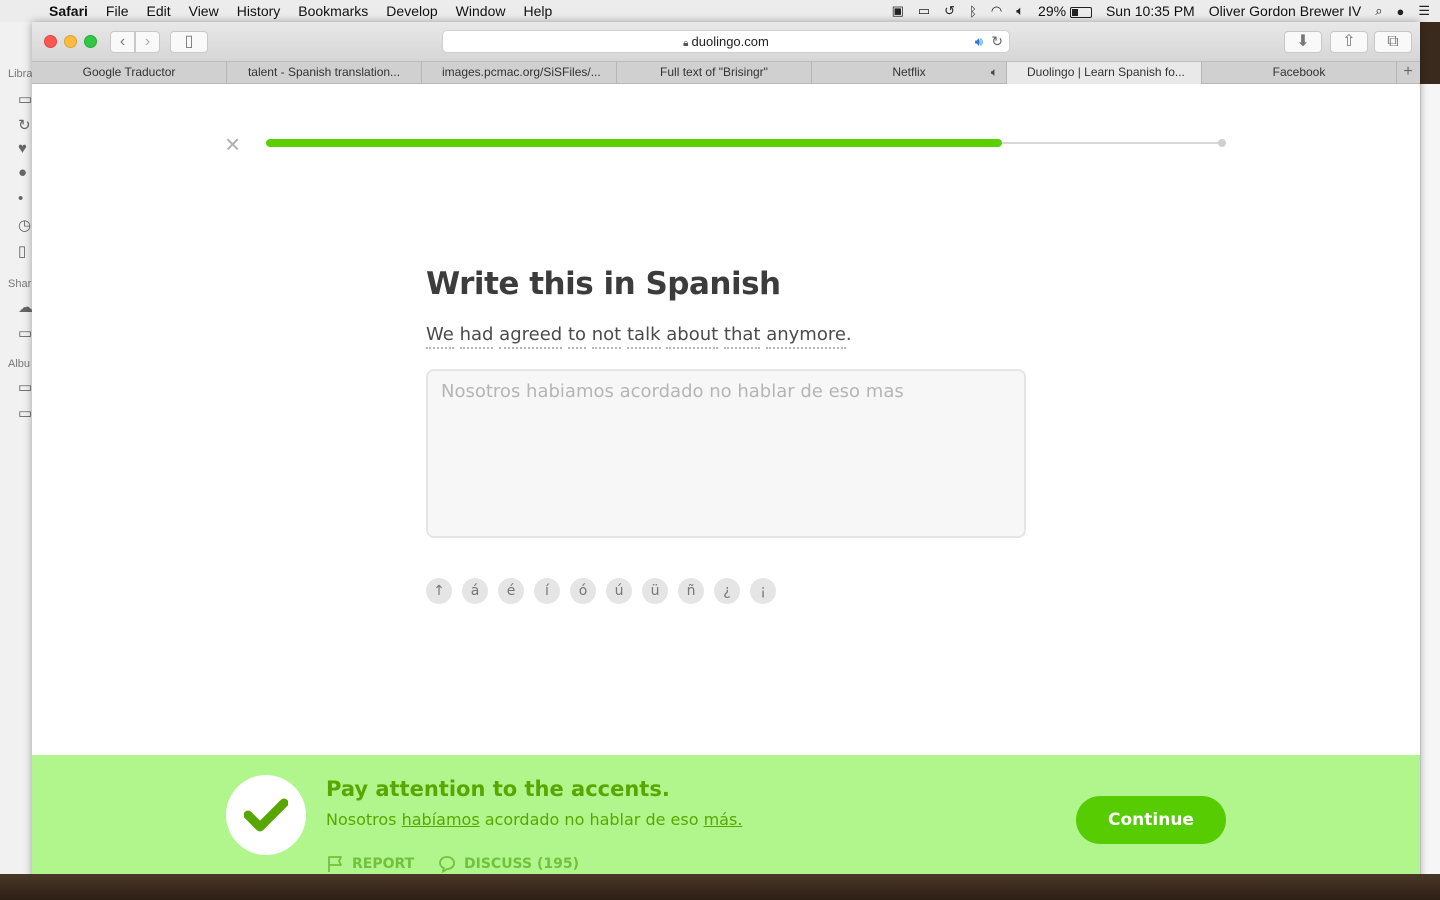 The width and height of the screenshot is (1440, 900). What do you see at coordinates (521, 864) in the screenshot?
I see `discuss-label: DISCUSS (195)` at bounding box center [521, 864].